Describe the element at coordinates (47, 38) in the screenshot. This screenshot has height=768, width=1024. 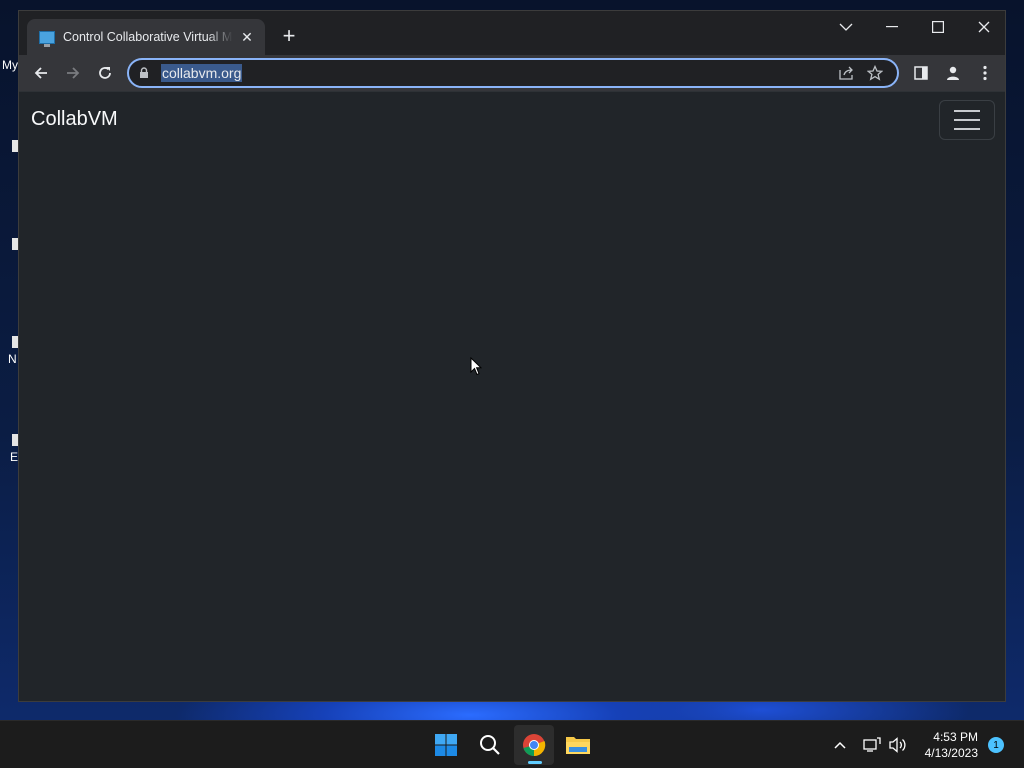
I see `monitor-favicon-icon` at that location.